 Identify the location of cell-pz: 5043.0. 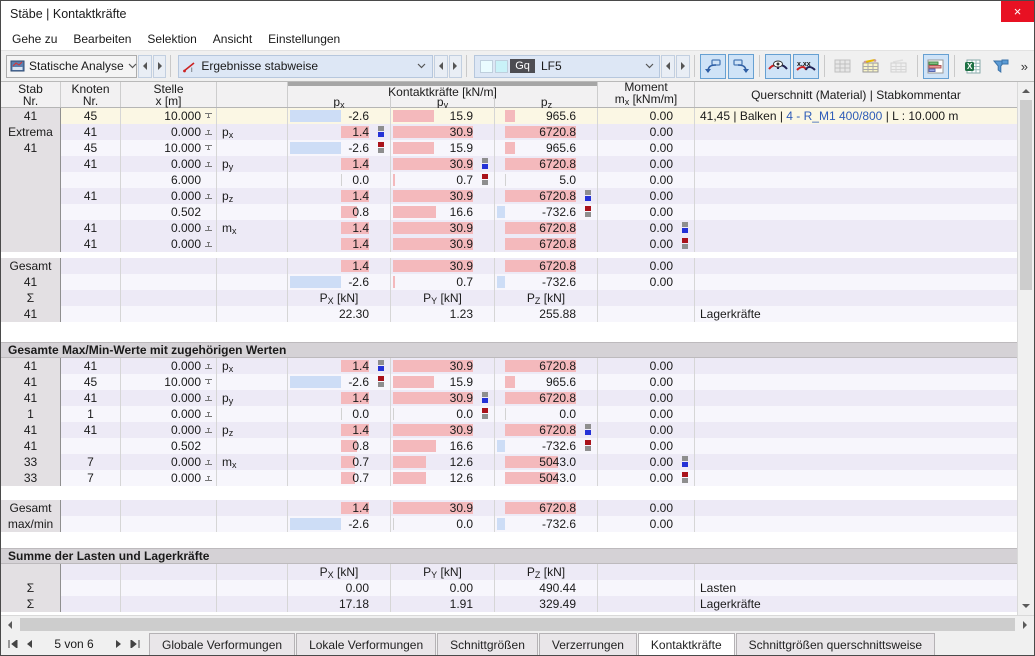
(546, 478).